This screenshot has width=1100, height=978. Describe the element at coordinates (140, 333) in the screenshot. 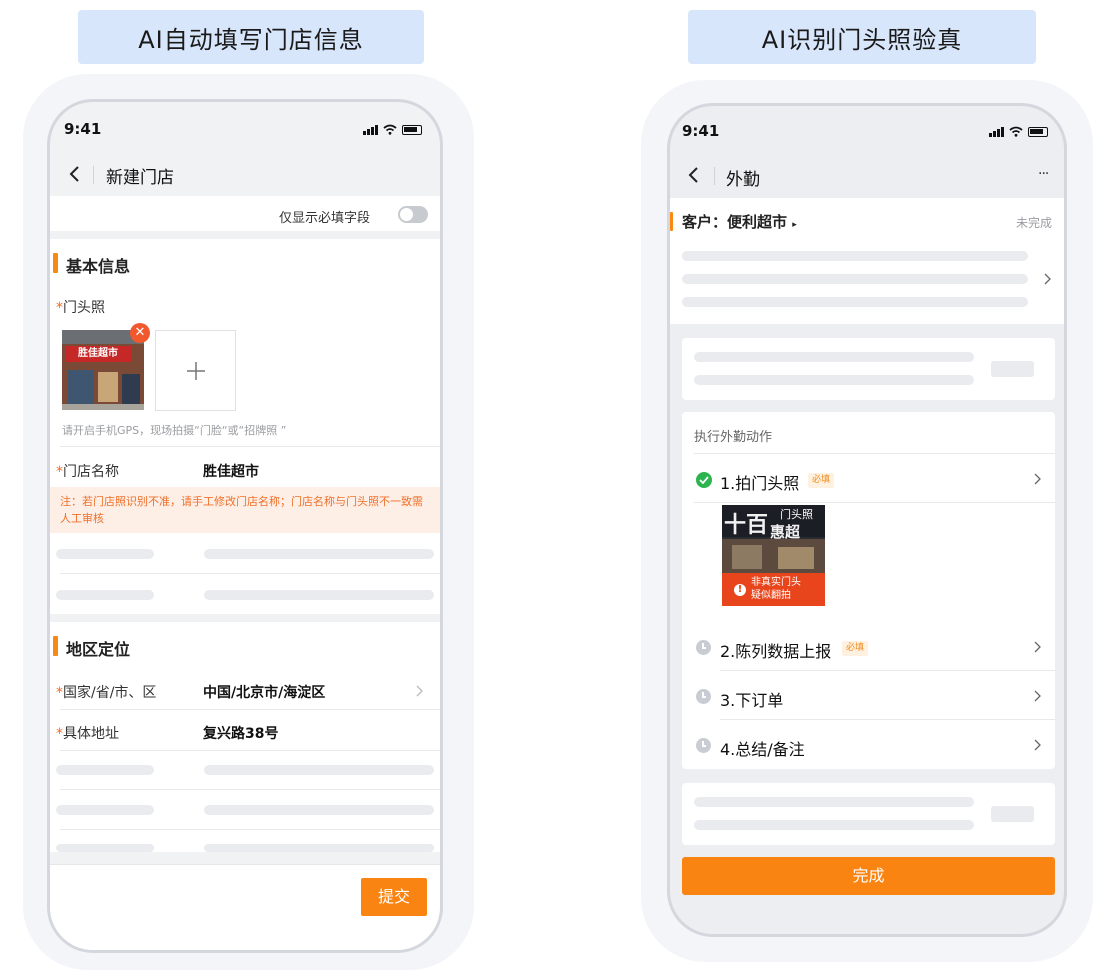

I see `remove-photo-icon: ✕` at that location.